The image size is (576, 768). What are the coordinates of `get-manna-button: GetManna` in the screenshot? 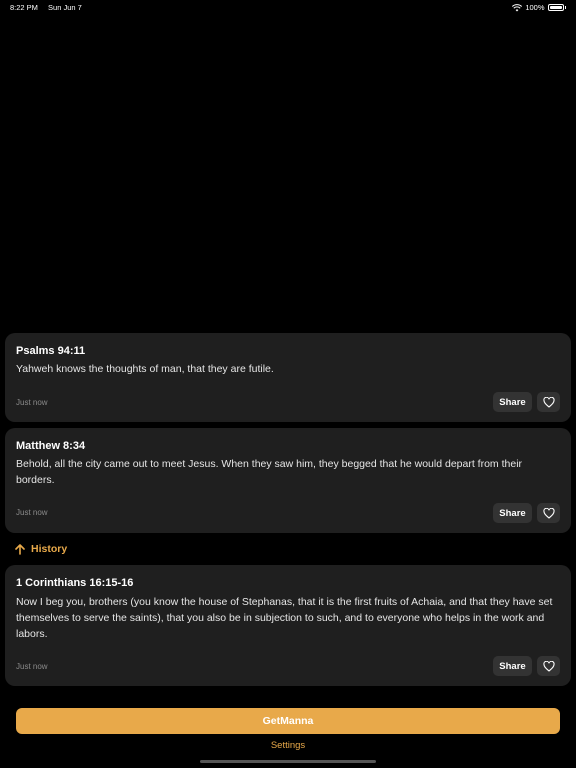 It's located at (288, 721).